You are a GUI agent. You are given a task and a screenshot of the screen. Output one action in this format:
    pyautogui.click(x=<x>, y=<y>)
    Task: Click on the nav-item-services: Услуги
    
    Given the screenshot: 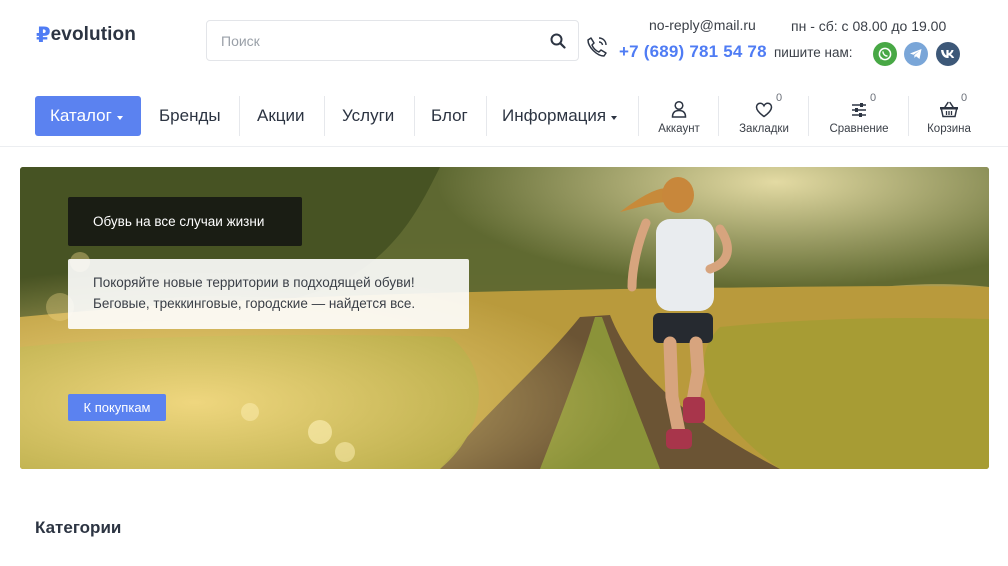 What is the action you would take?
    pyautogui.click(x=368, y=116)
    